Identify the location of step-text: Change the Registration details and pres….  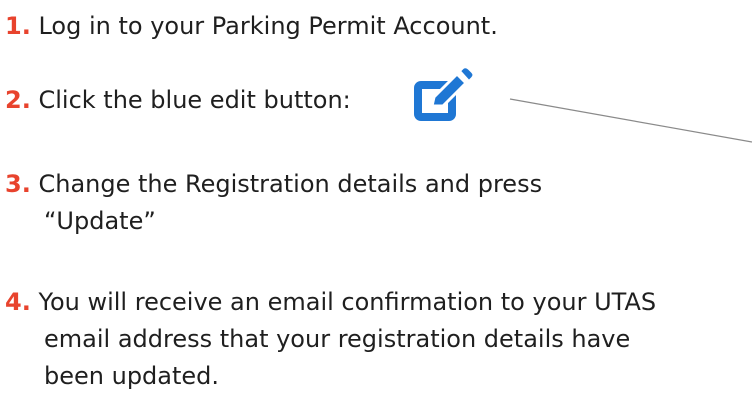
(290, 184).